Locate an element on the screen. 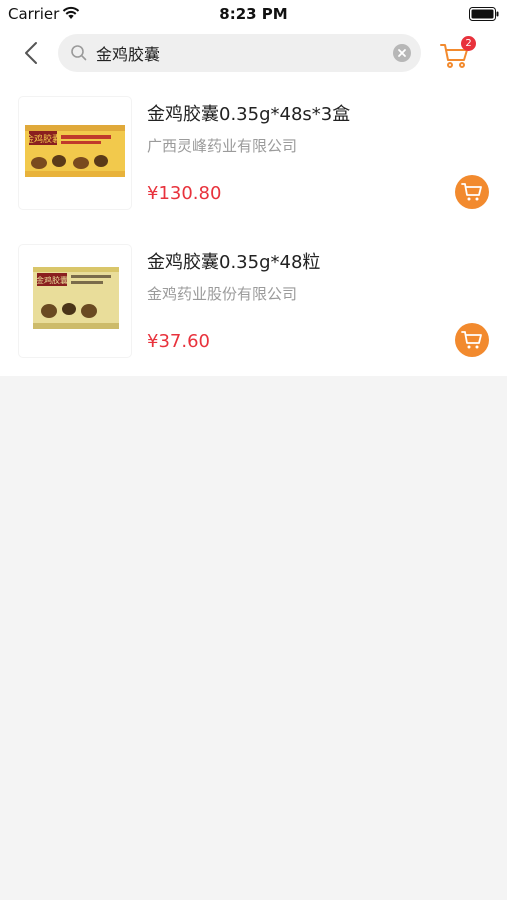 The height and width of the screenshot is (900, 507). close-icon is located at coordinates (402, 53).